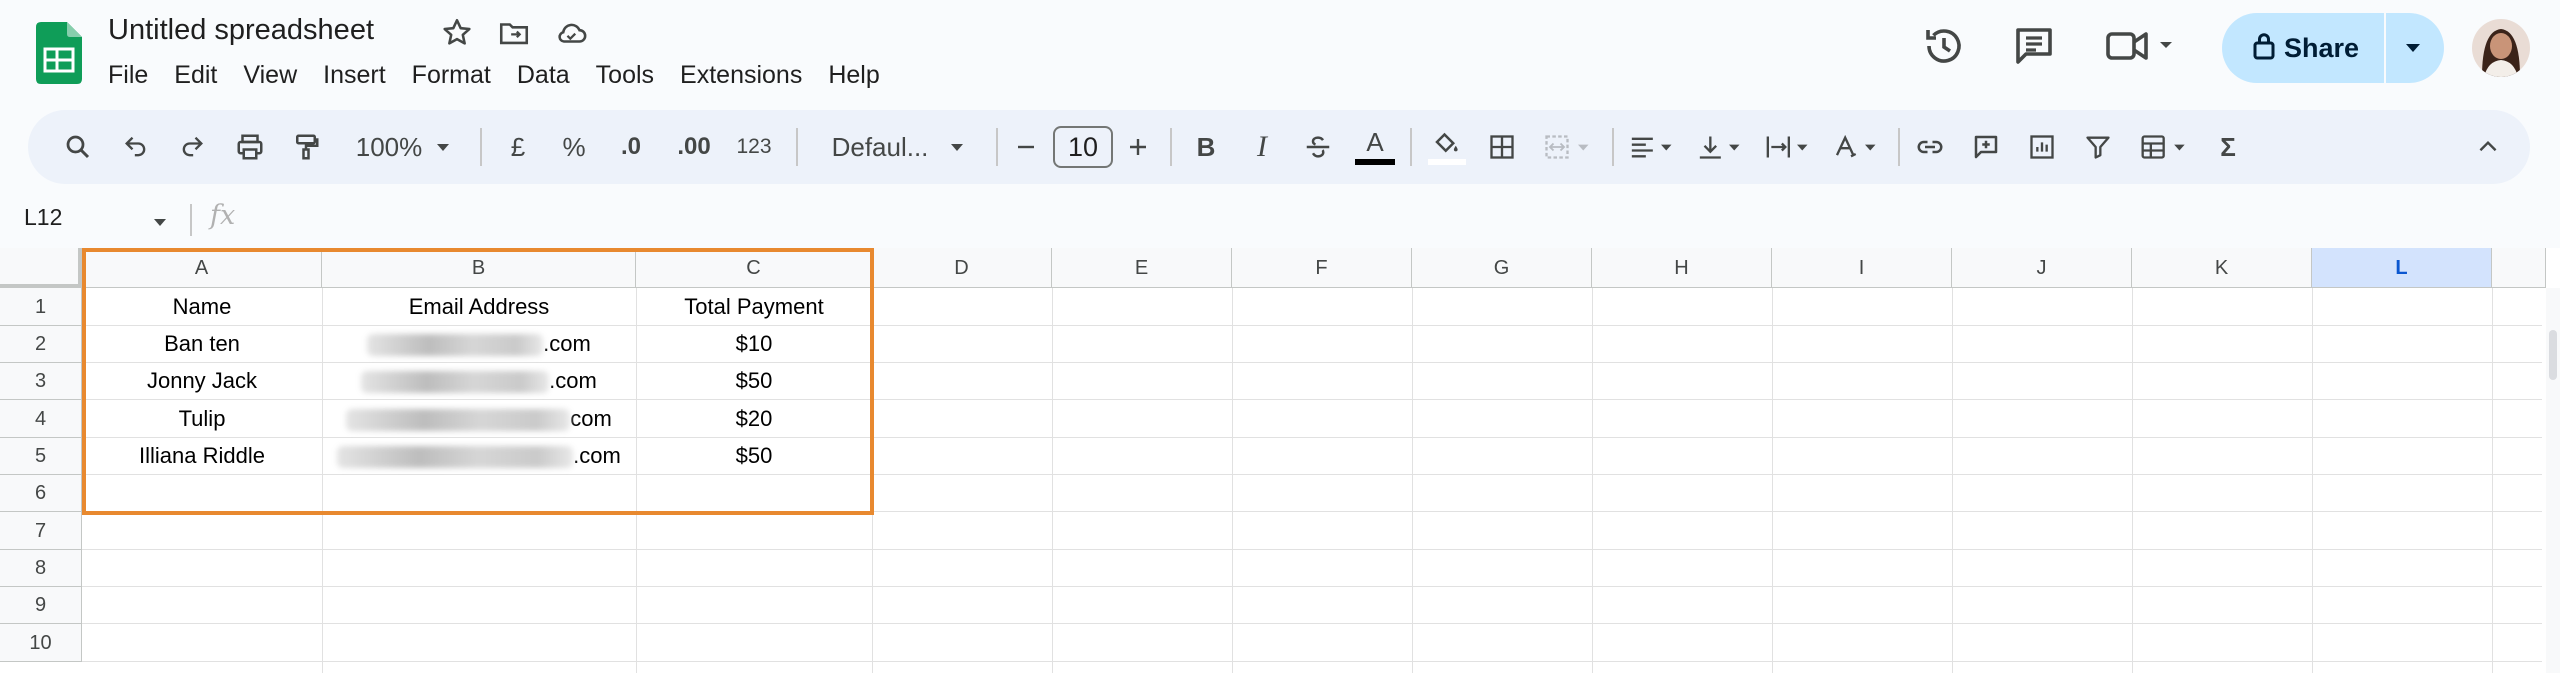 The height and width of the screenshot is (673, 2560). What do you see at coordinates (41, 419) in the screenshot?
I see `row-header-4: 4` at bounding box center [41, 419].